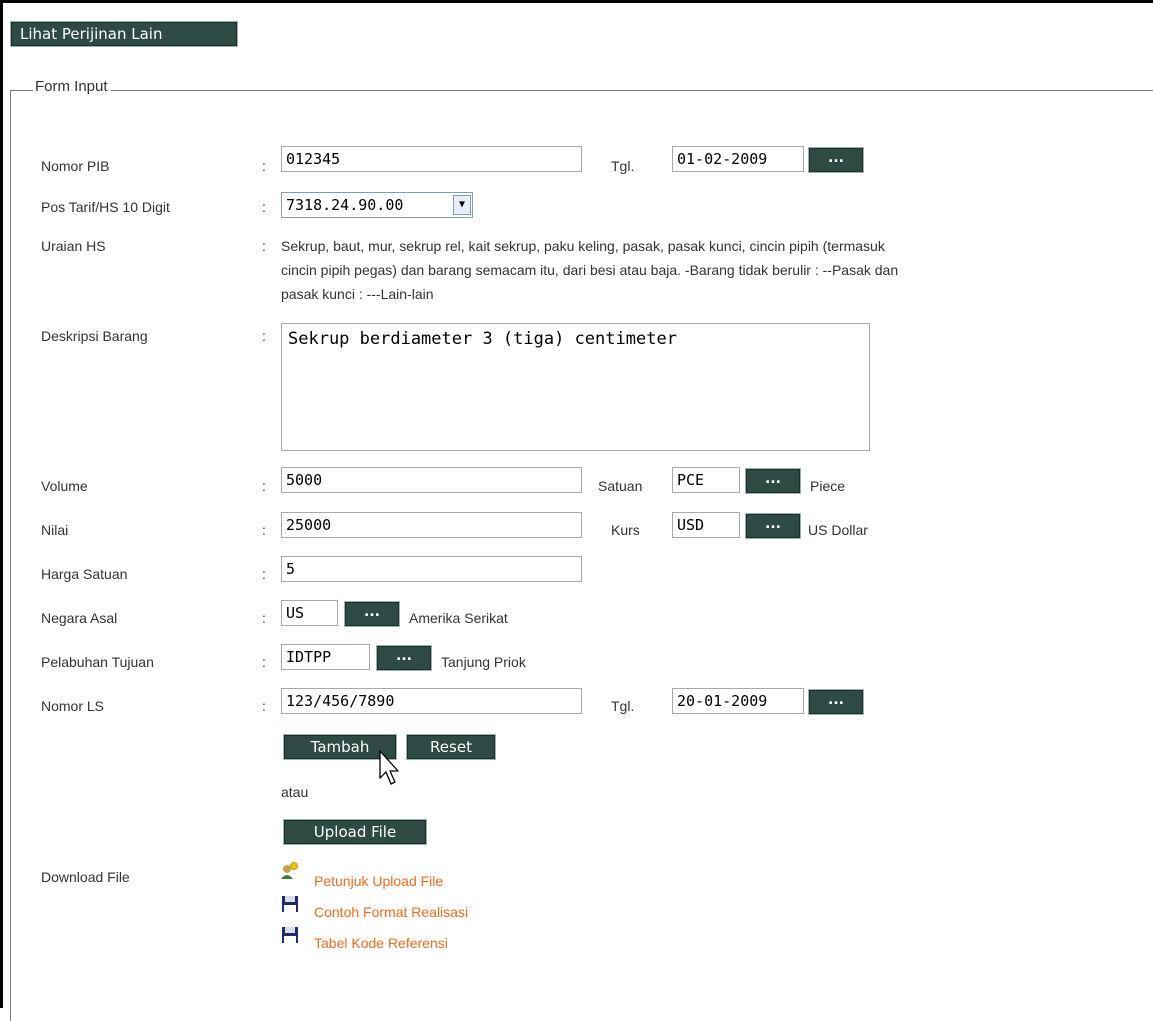  I want to click on nomor-pib-input: 012345, so click(431, 159).